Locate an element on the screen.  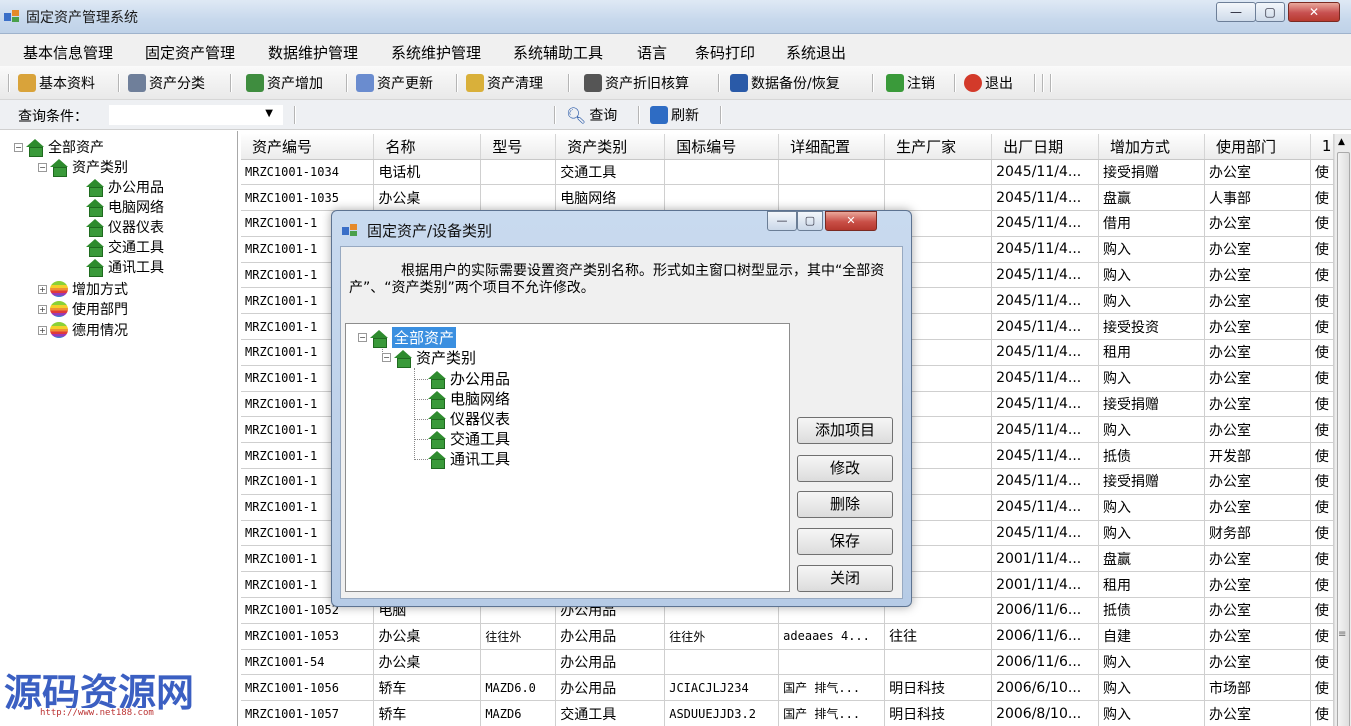
tree-node-root: − 全部资产 is located at coordinates (59, 147).